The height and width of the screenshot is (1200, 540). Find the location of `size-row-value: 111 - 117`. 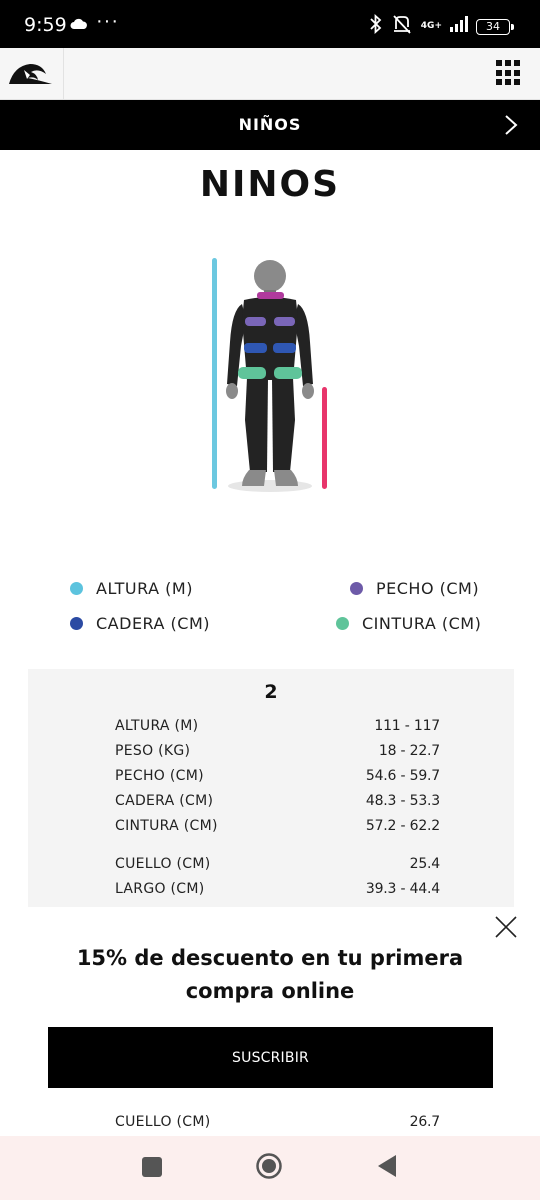

size-row-value: 111 - 117 is located at coordinates (407, 726).